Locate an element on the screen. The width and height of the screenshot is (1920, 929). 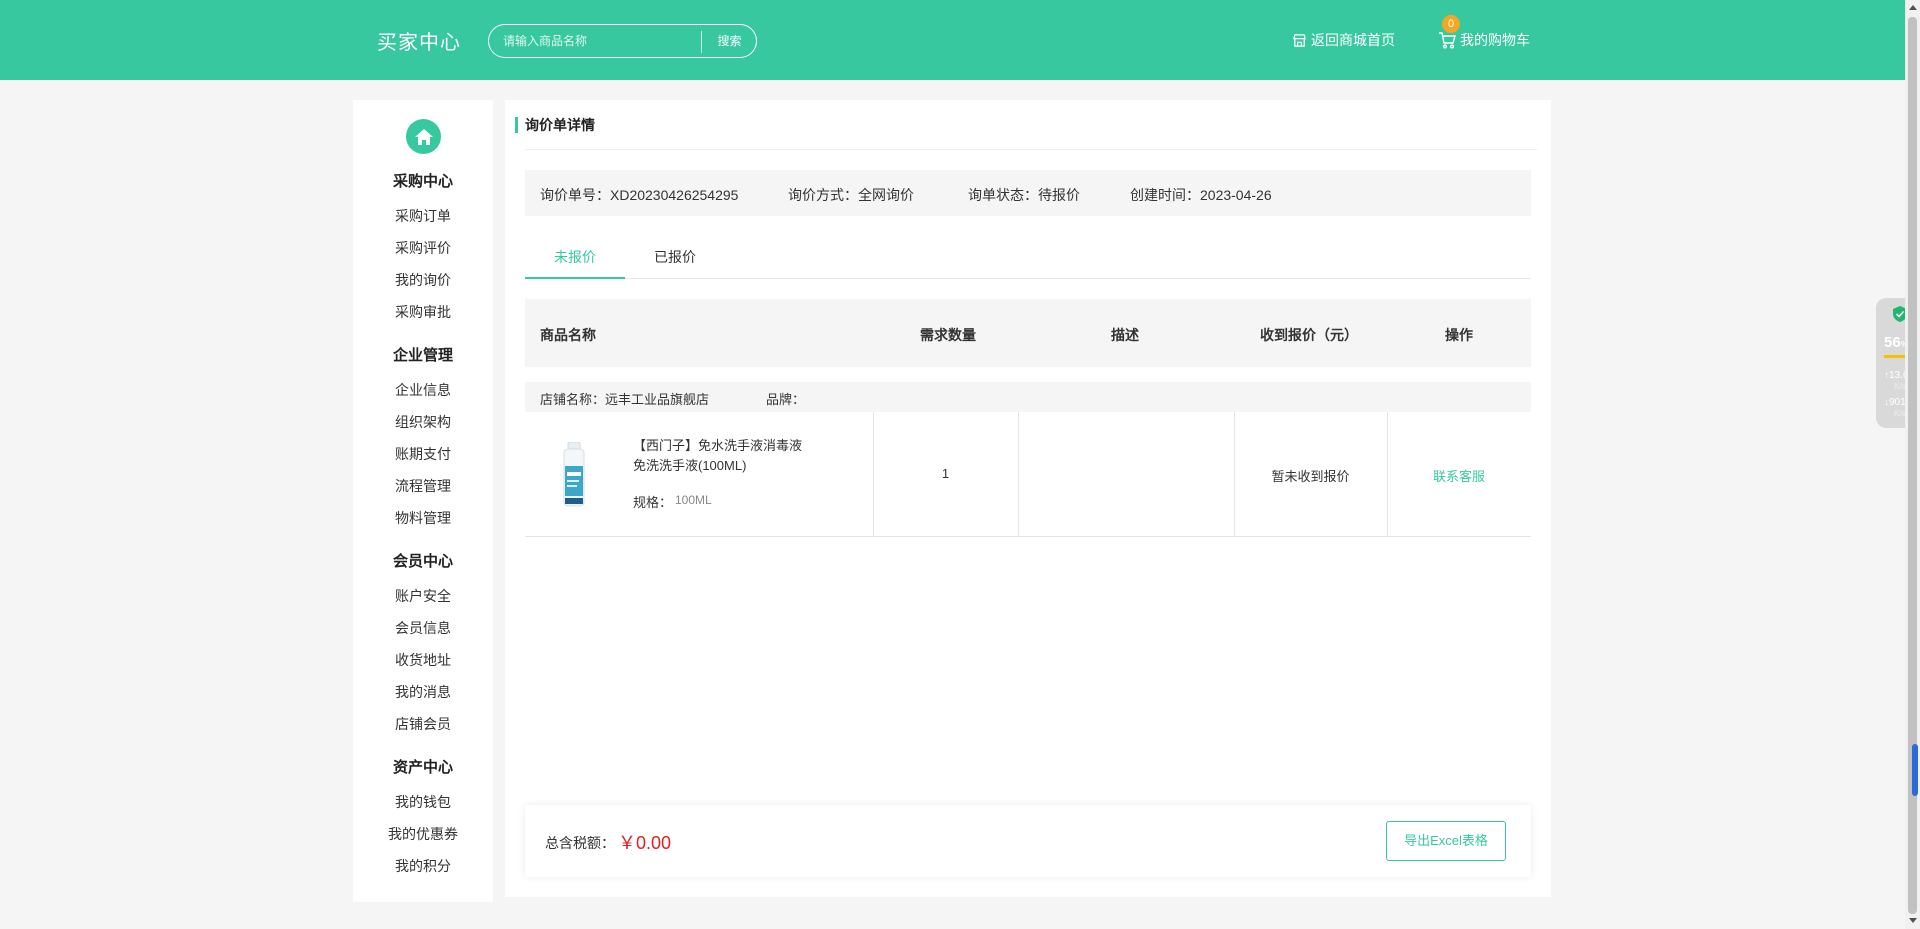
sidebar-item-account-security: 账户安全 is located at coordinates (423, 596).